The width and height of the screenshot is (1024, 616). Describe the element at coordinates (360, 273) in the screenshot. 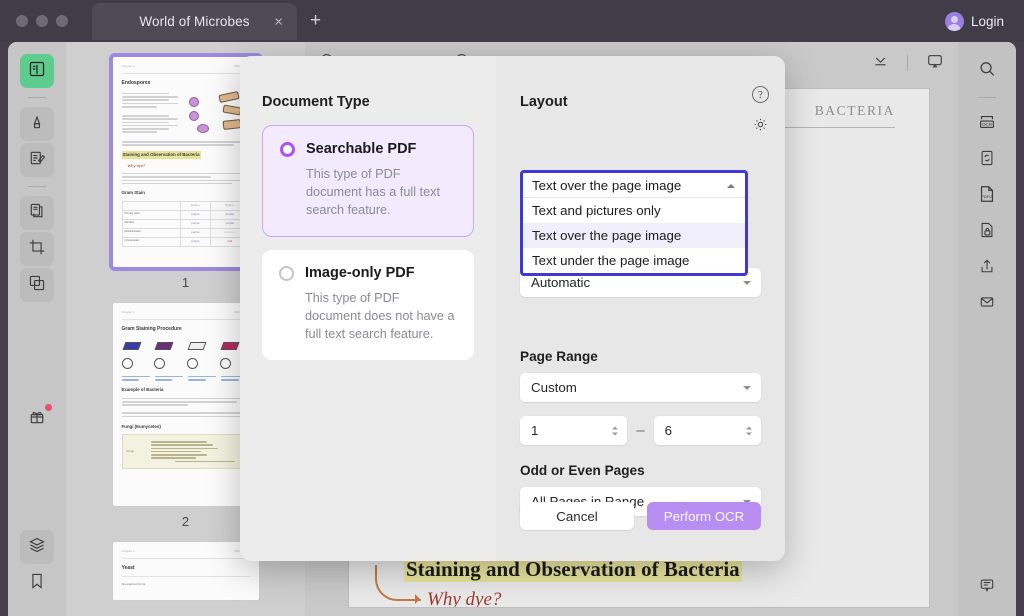

I see `image-only-pdf-label: Image-only PDF` at that location.